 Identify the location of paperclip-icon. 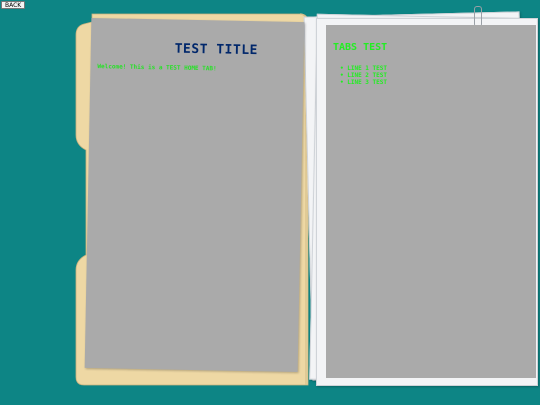
(478, 16).